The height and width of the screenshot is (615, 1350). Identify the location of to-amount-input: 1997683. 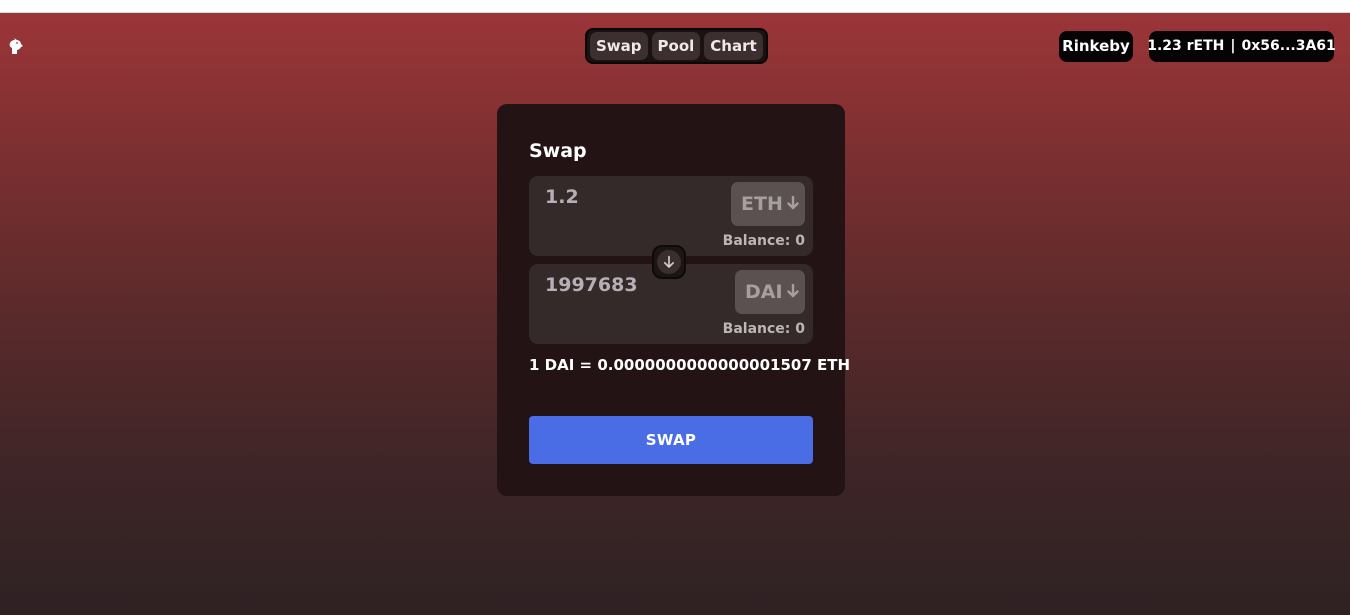
(591, 285).